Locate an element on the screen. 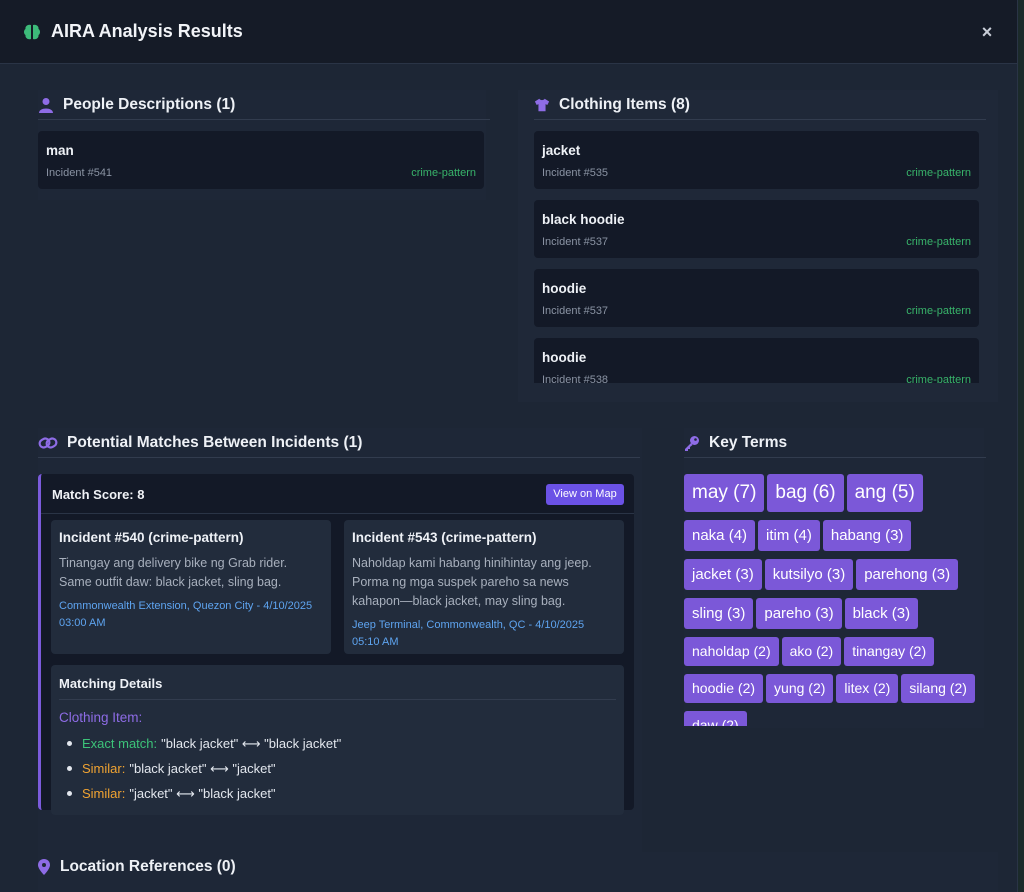 This screenshot has width=1024, height=892. key-term-chip: kutsilyo (3) is located at coordinates (809, 574).